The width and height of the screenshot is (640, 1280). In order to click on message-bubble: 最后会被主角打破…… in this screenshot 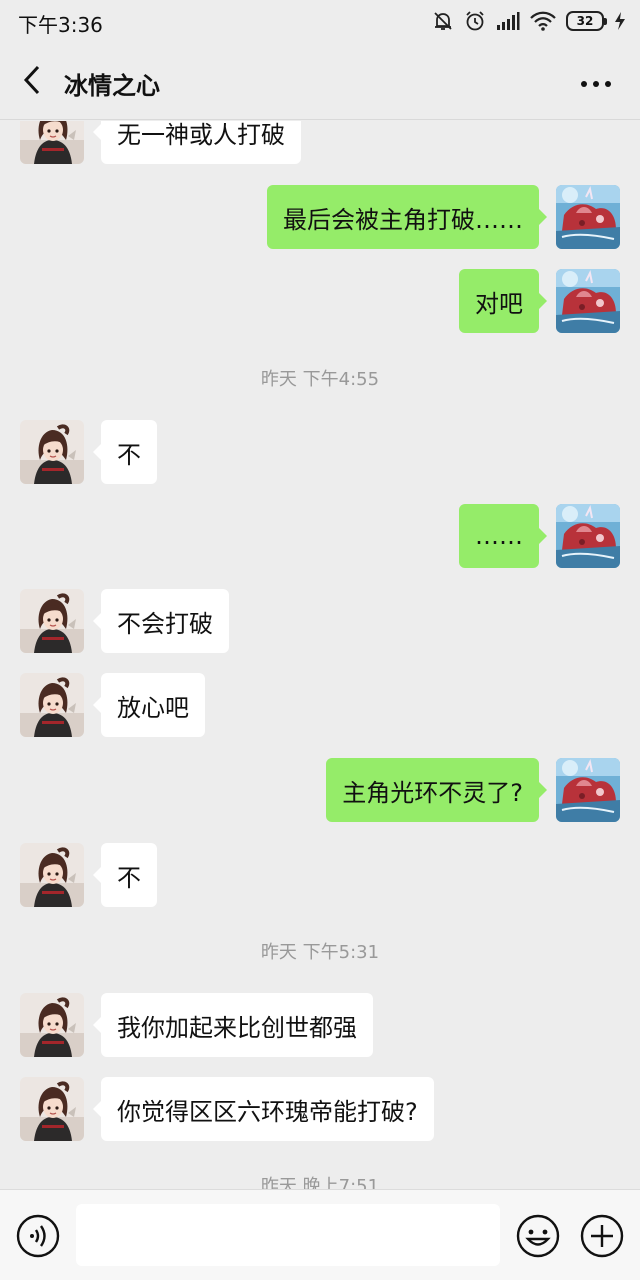, I will do `click(407, 217)`.